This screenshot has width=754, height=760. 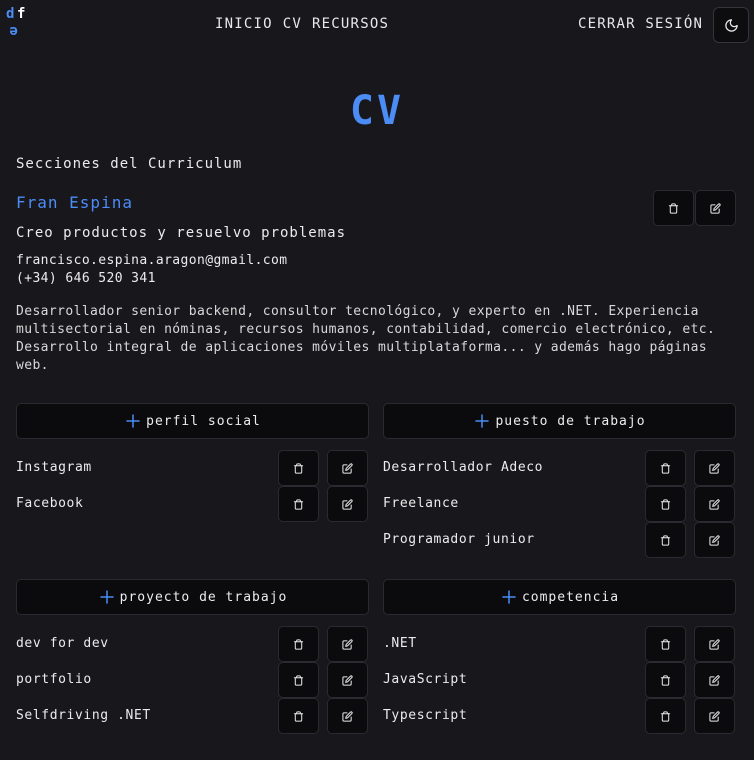 I want to click on list-item-label: portfolio, so click(x=54, y=679).